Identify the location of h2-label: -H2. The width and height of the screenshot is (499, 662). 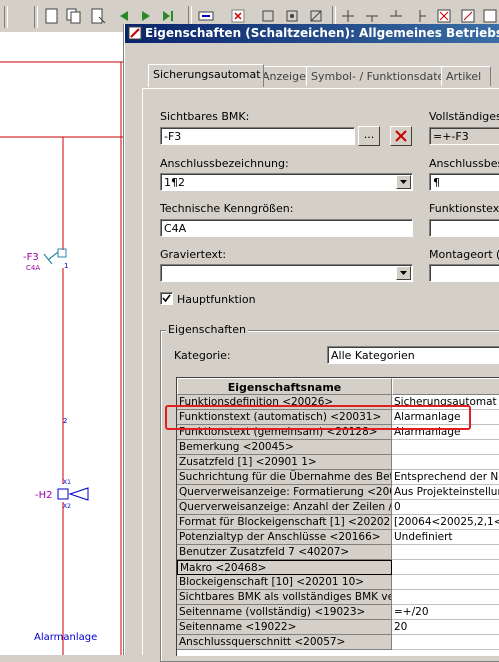
(44, 495).